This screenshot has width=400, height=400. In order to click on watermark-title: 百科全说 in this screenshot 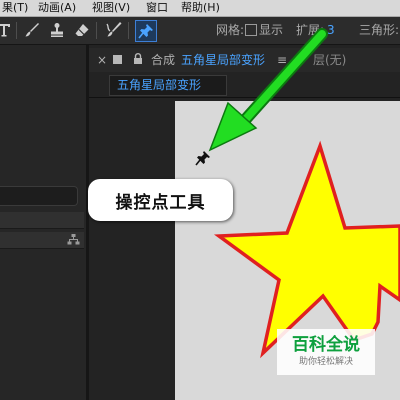, I will do `click(326, 345)`.